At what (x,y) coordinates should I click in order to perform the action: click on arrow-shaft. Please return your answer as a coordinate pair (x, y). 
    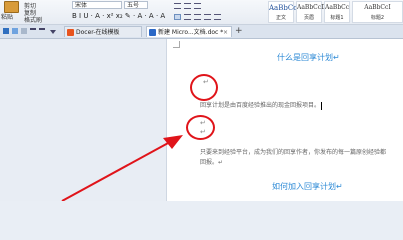
    Looking at the image, I should click on (116, 171).